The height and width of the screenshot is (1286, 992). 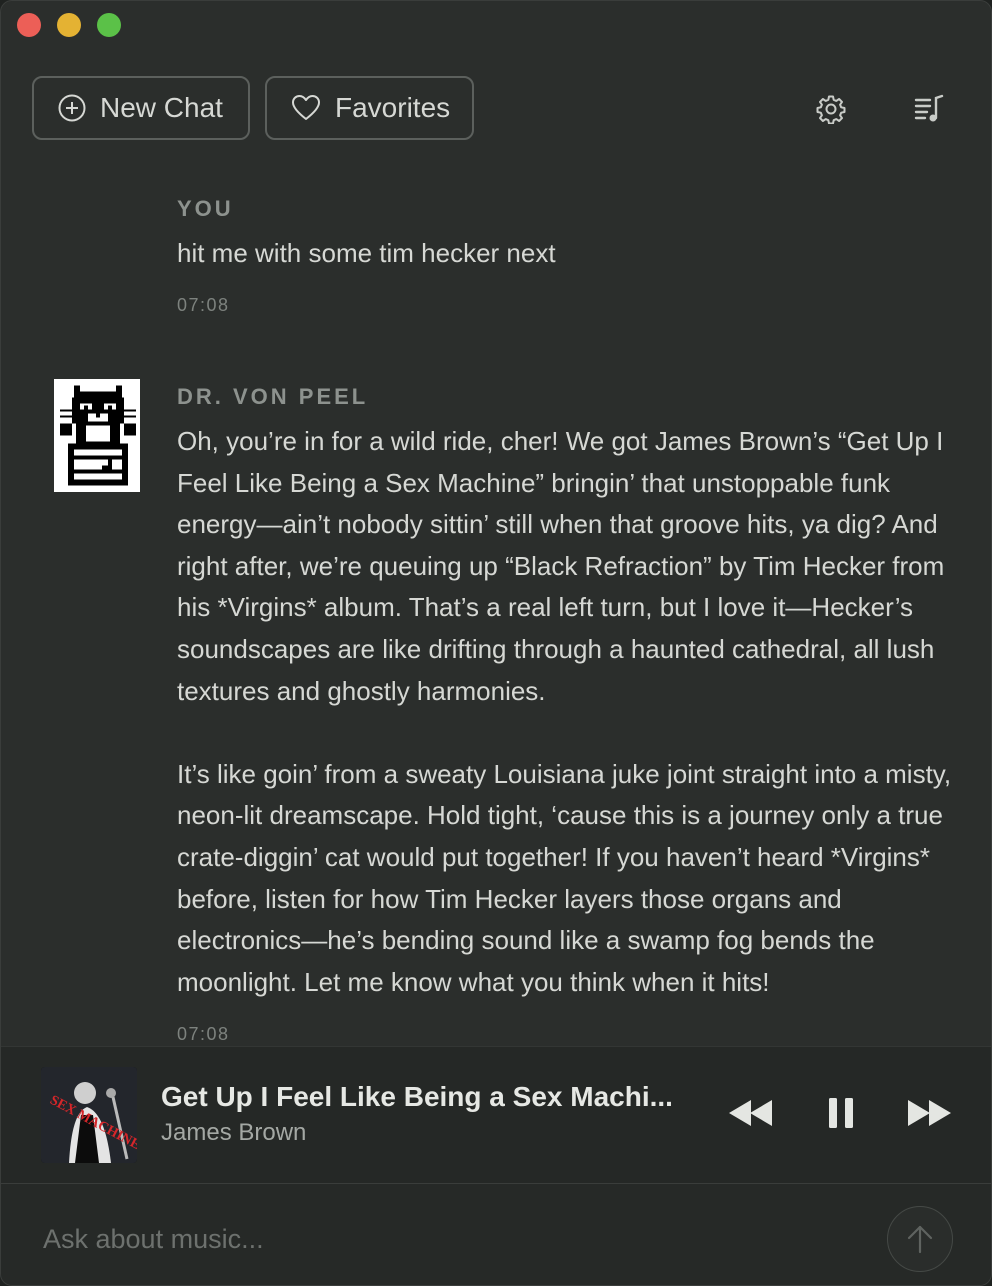 What do you see at coordinates (234, 1132) in the screenshot?
I see `track-artist: James Brown` at bounding box center [234, 1132].